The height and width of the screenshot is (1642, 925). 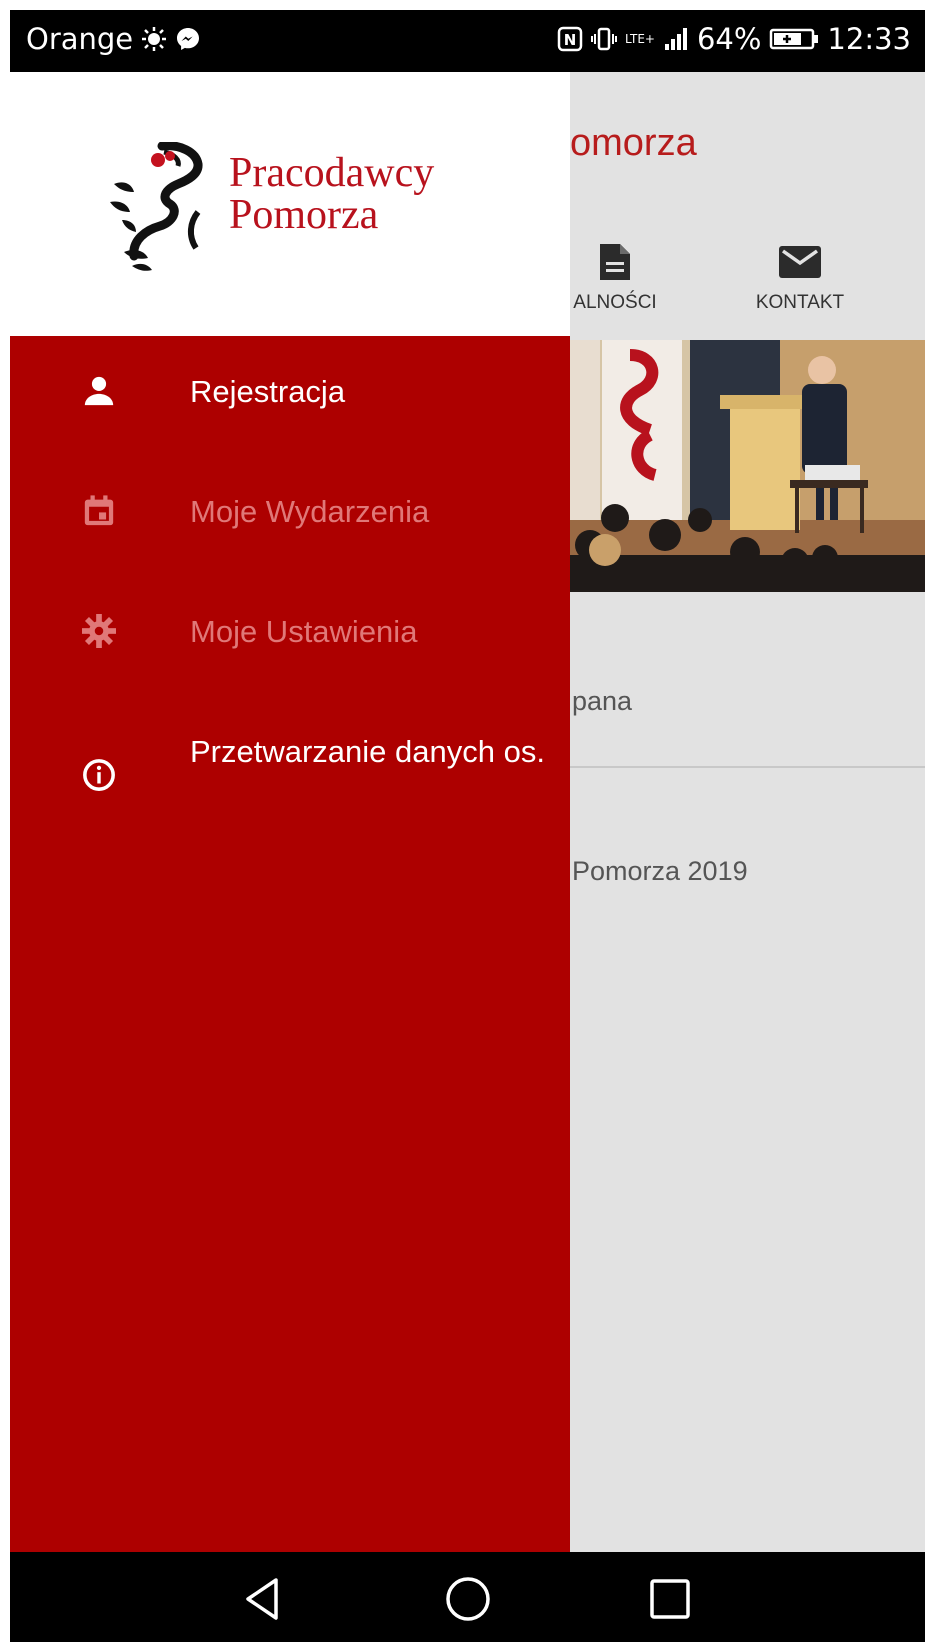 I want to click on menu-label-my-settings: Moje Ustawienia, so click(x=304, y=631).